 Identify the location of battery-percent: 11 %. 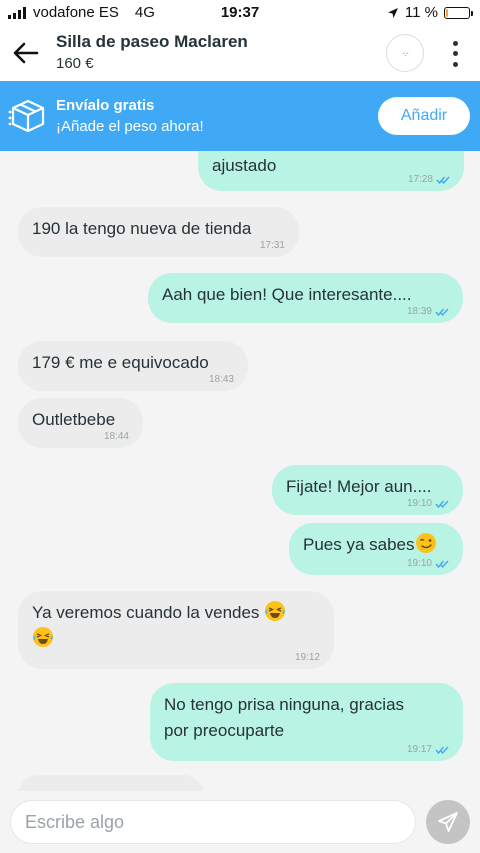
(421, 12).